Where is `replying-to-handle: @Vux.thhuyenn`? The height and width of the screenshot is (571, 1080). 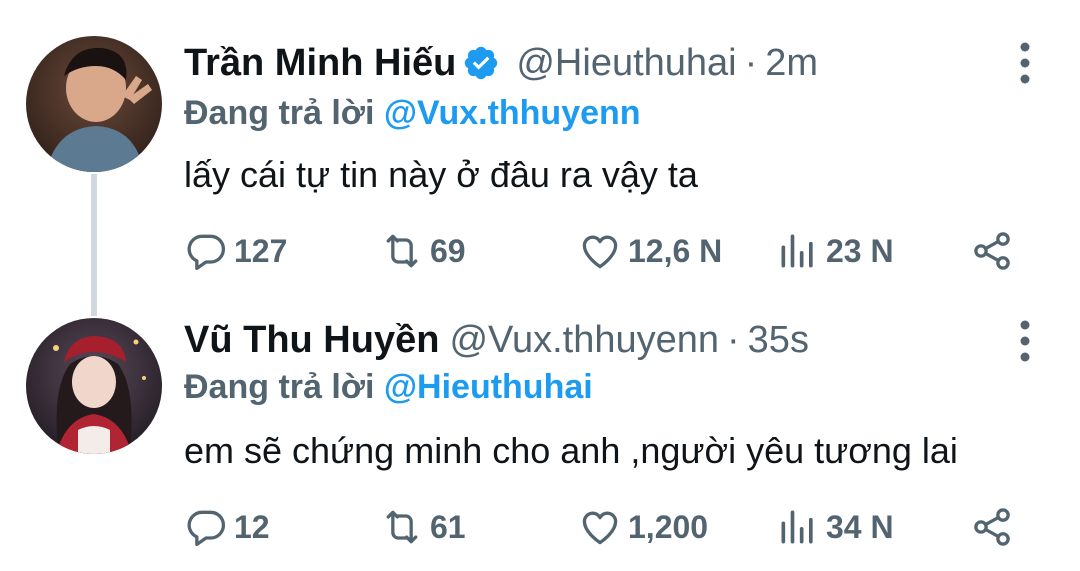 replying-to-handle: @Vux.thhuyenn is located at coordinates (512, 113).